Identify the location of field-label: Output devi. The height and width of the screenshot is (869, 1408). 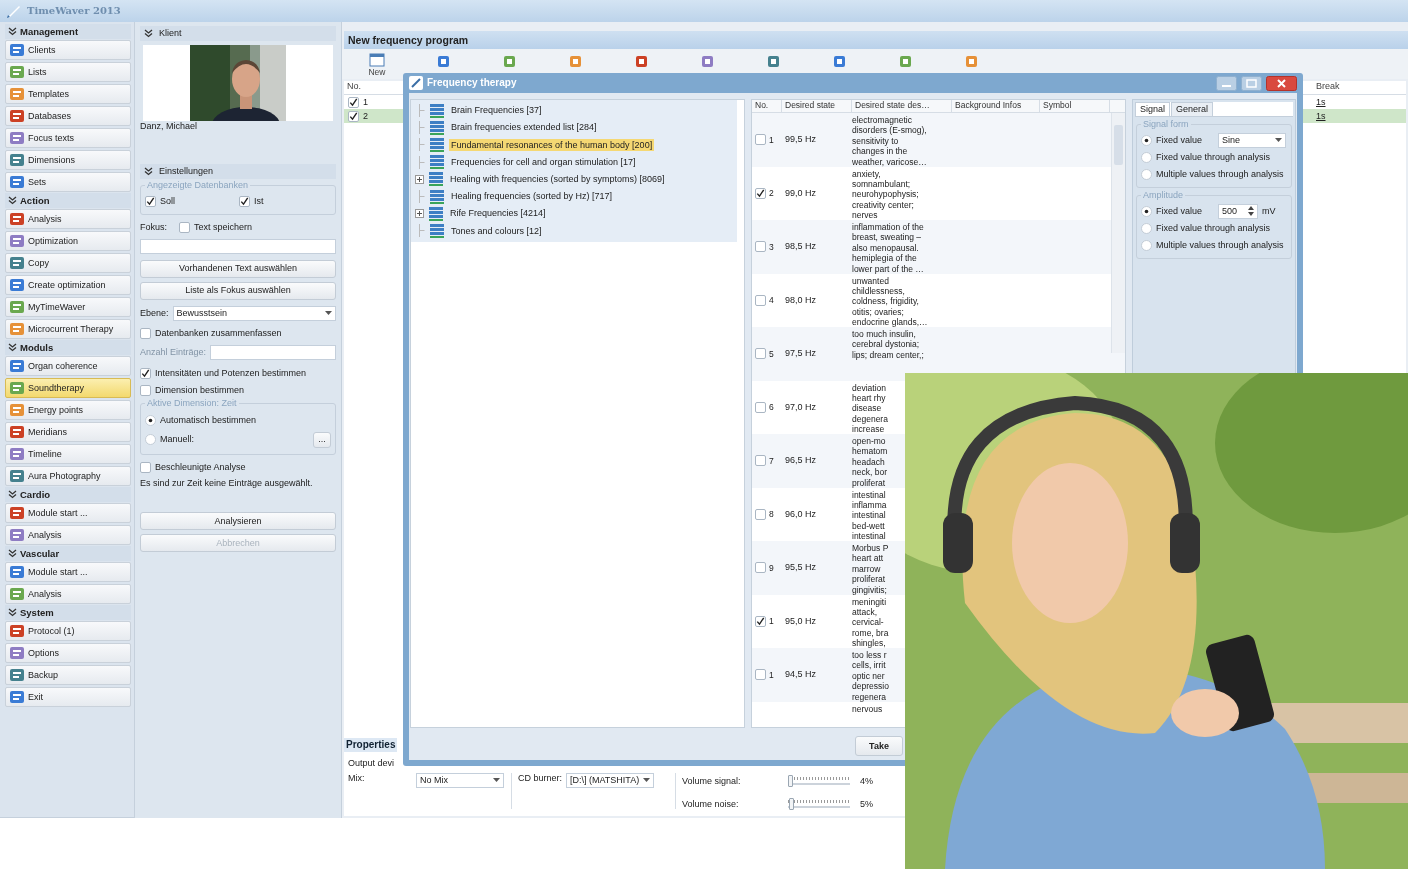
(372, 763).